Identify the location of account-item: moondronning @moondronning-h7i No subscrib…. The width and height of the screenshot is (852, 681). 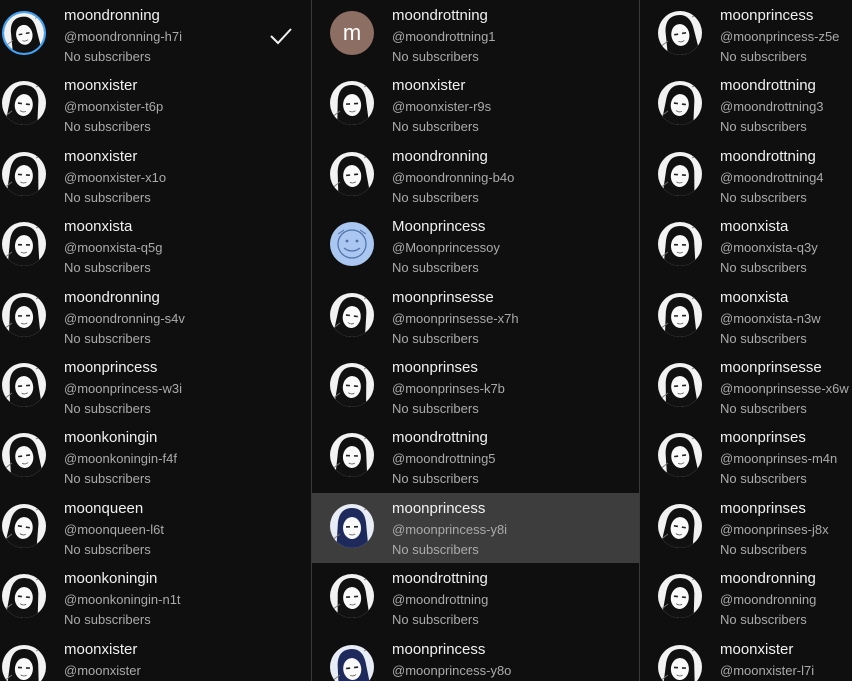
(155, 35).